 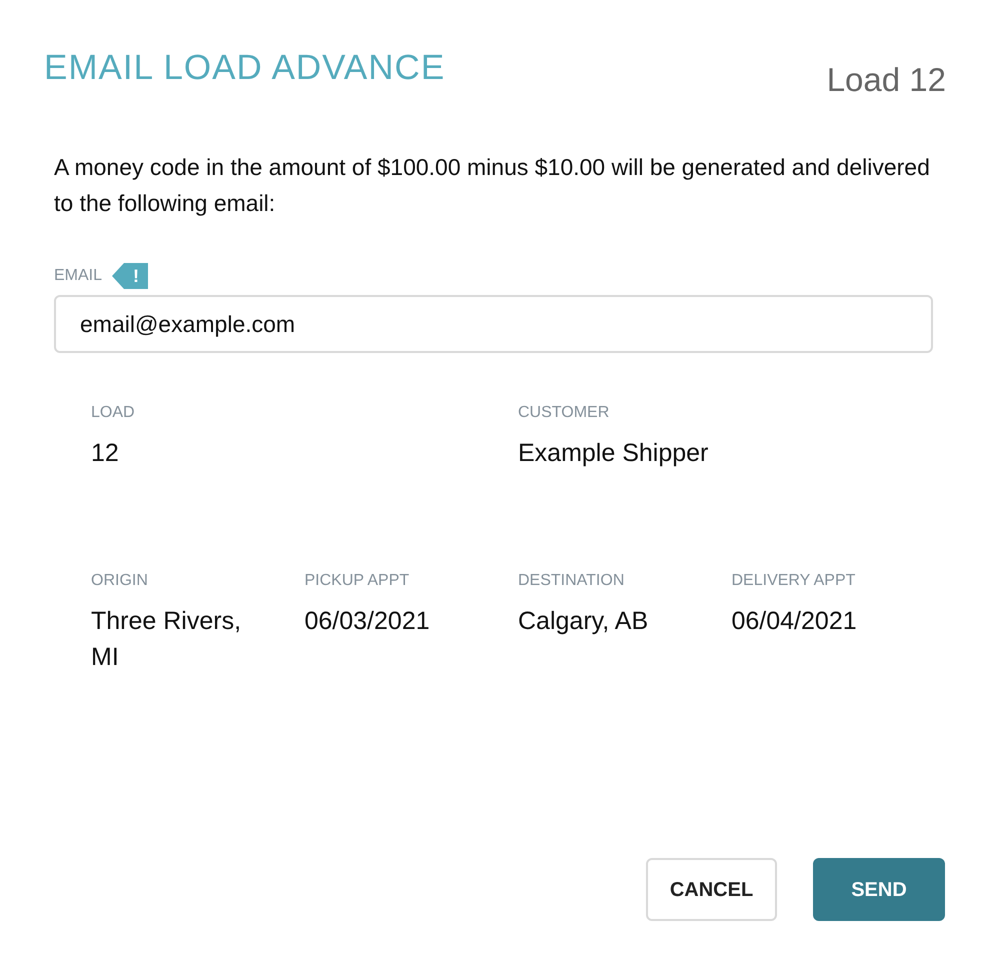 What do you see at coordinates (78, 276) in the screenshot?
I see `email-label: EMAIL` at bounding box center [78, 276].